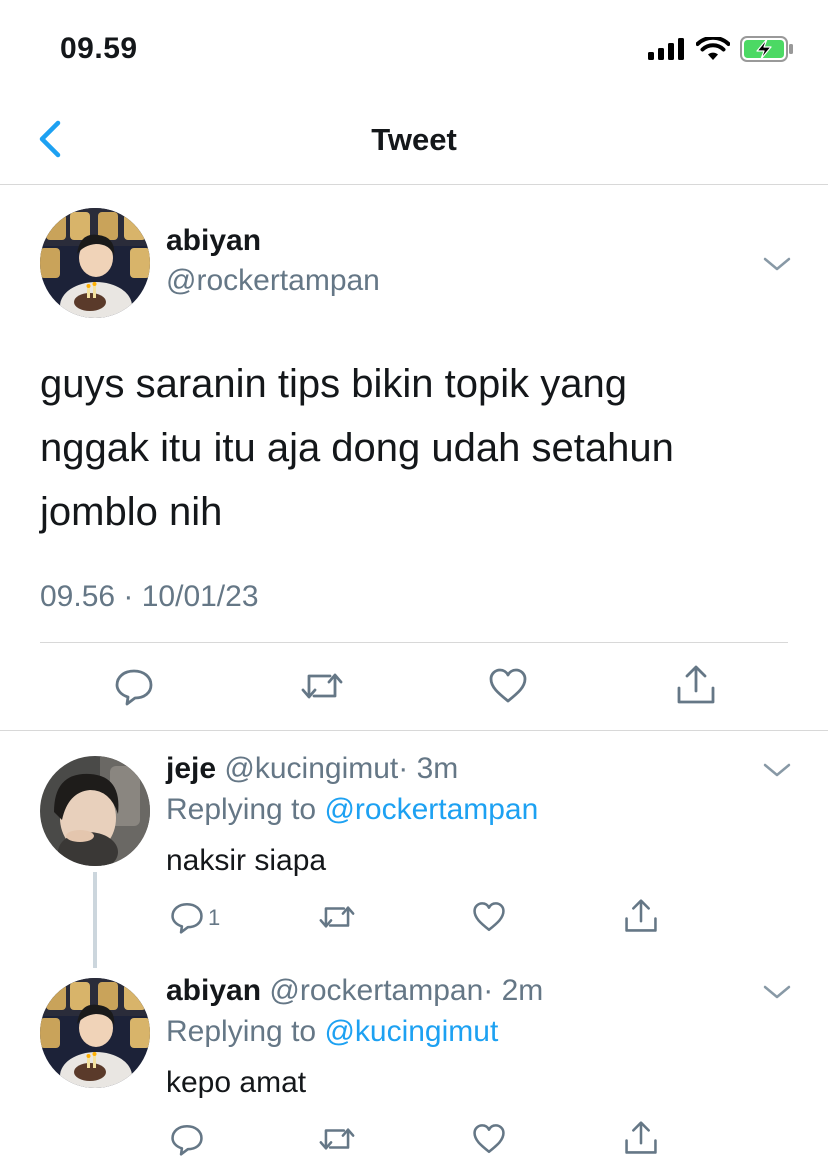 The width and height of the screenshot is (828, 1172). I want to click on status-bar: 09.59, so click(414, 50).